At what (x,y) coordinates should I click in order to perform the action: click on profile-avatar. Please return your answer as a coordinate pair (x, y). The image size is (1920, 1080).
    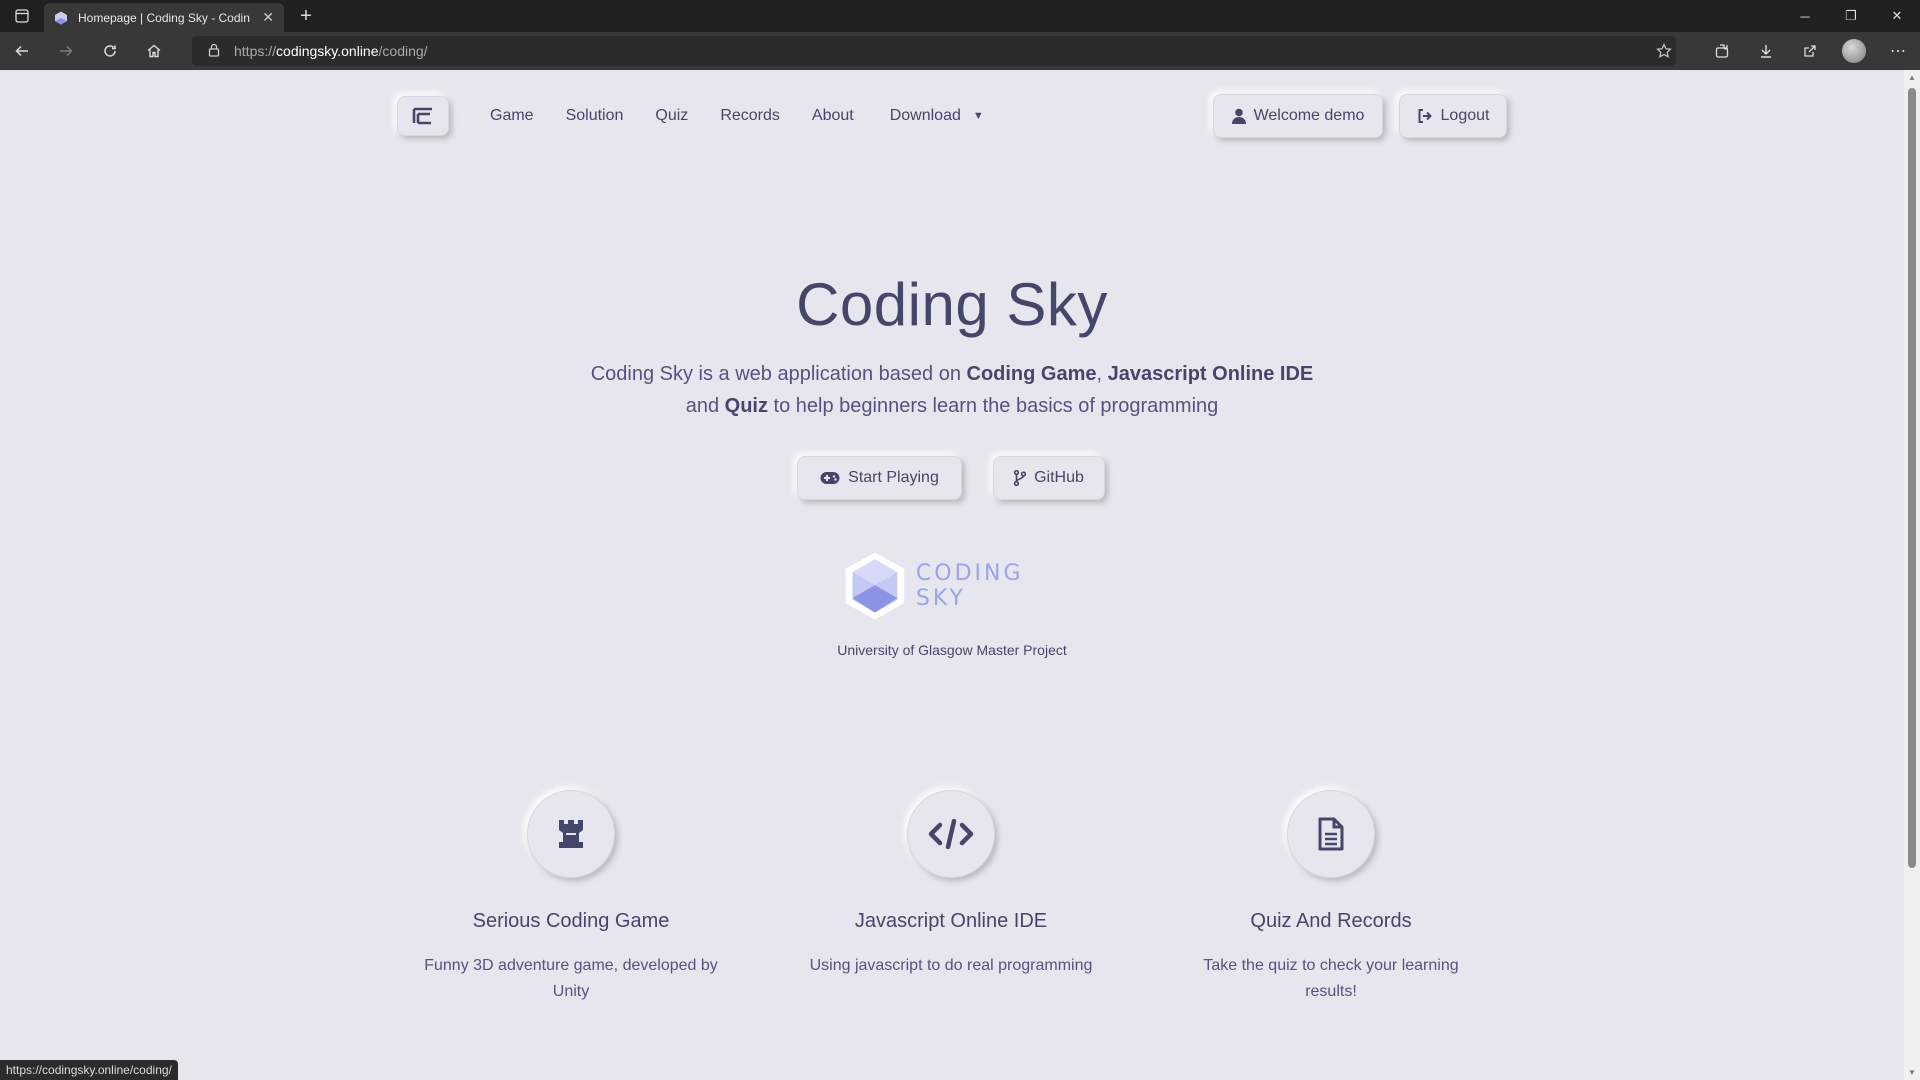
    Looking at the image, I should click on (1854, 51).